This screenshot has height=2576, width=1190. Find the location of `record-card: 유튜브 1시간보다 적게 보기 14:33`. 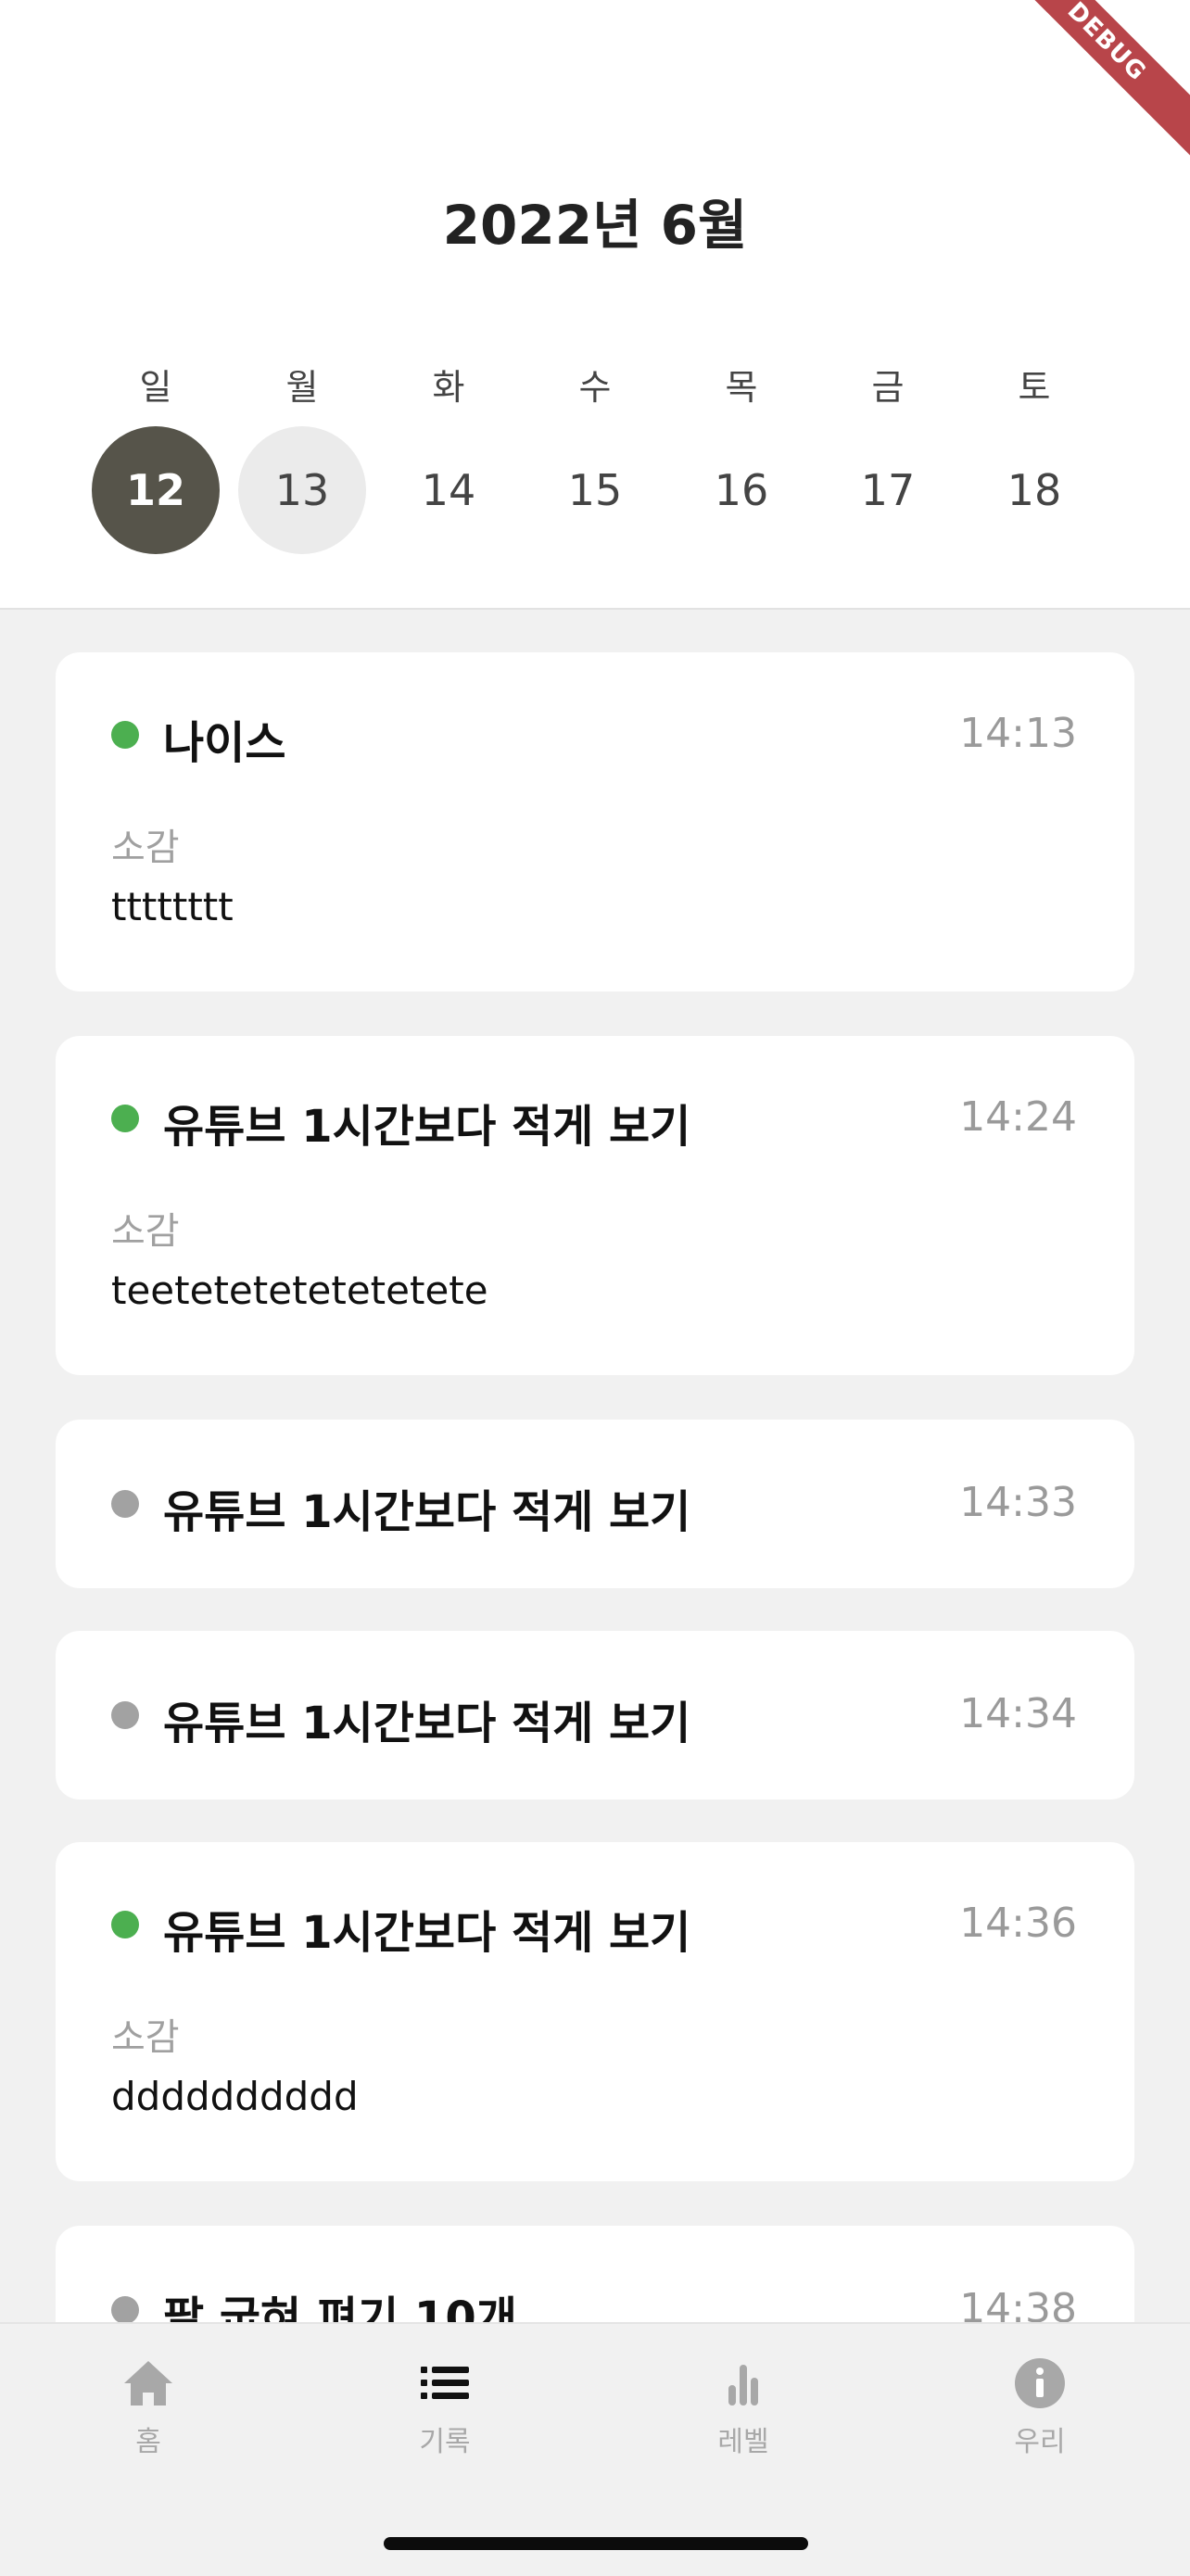

record-card: 유튜브 1시간보다 적게 보기 14:33 is located at coordinates (595, 1504).